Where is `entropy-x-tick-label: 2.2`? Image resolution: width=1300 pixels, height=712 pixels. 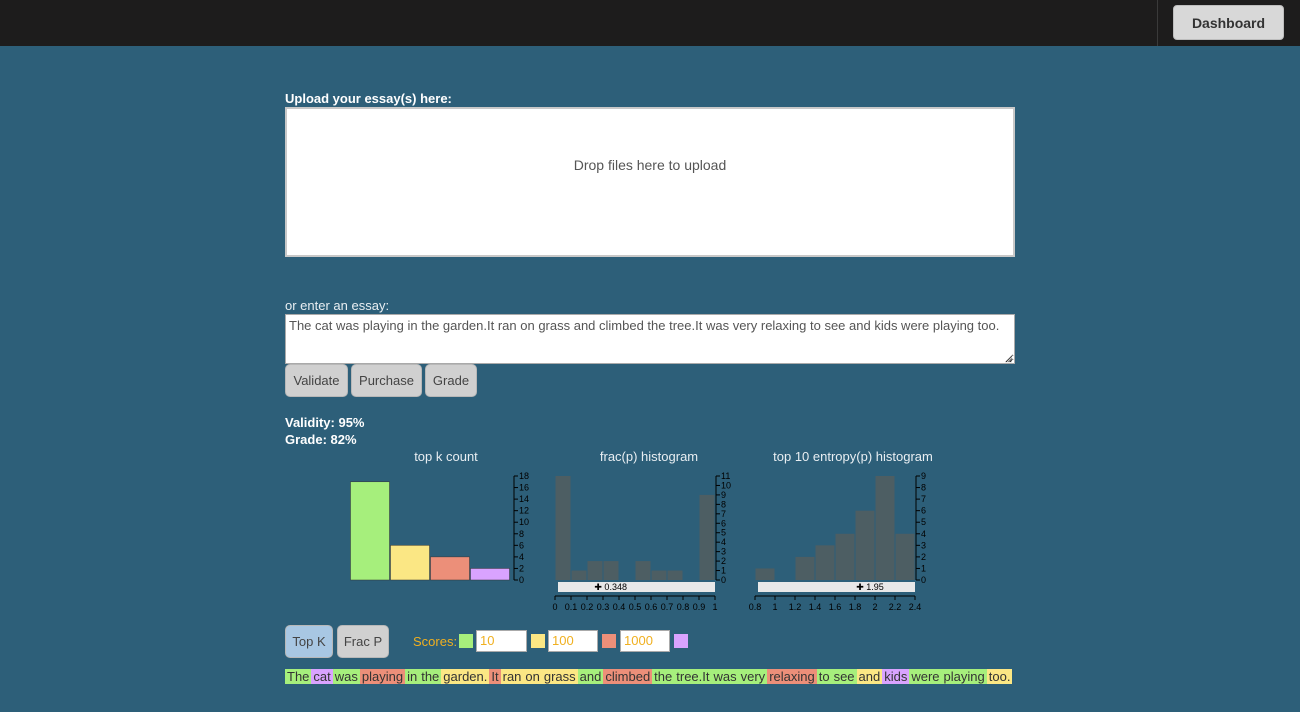 entropy-x-tick-label: 2.2 is located at coordinates (895, 607).